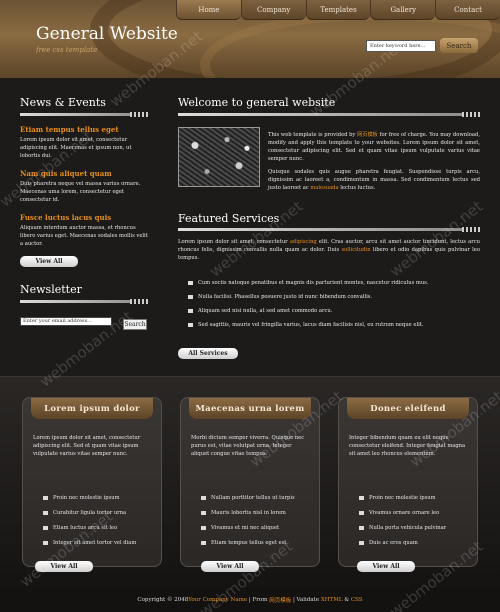  What do you see at coordinates (163, 600) in the screenshot?
I see `footer-copyright: Copyright © 2048` at bounding box center [163, 600].